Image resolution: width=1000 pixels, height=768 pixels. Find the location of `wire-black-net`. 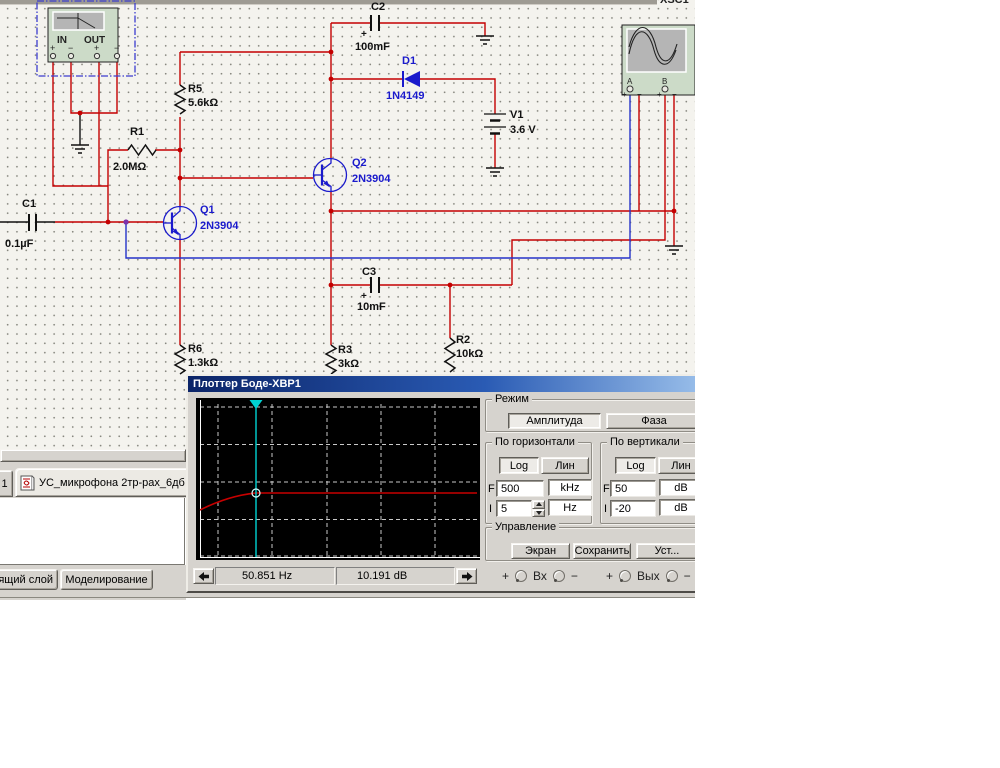

wire-black-net is located at coordinates (40, 168).